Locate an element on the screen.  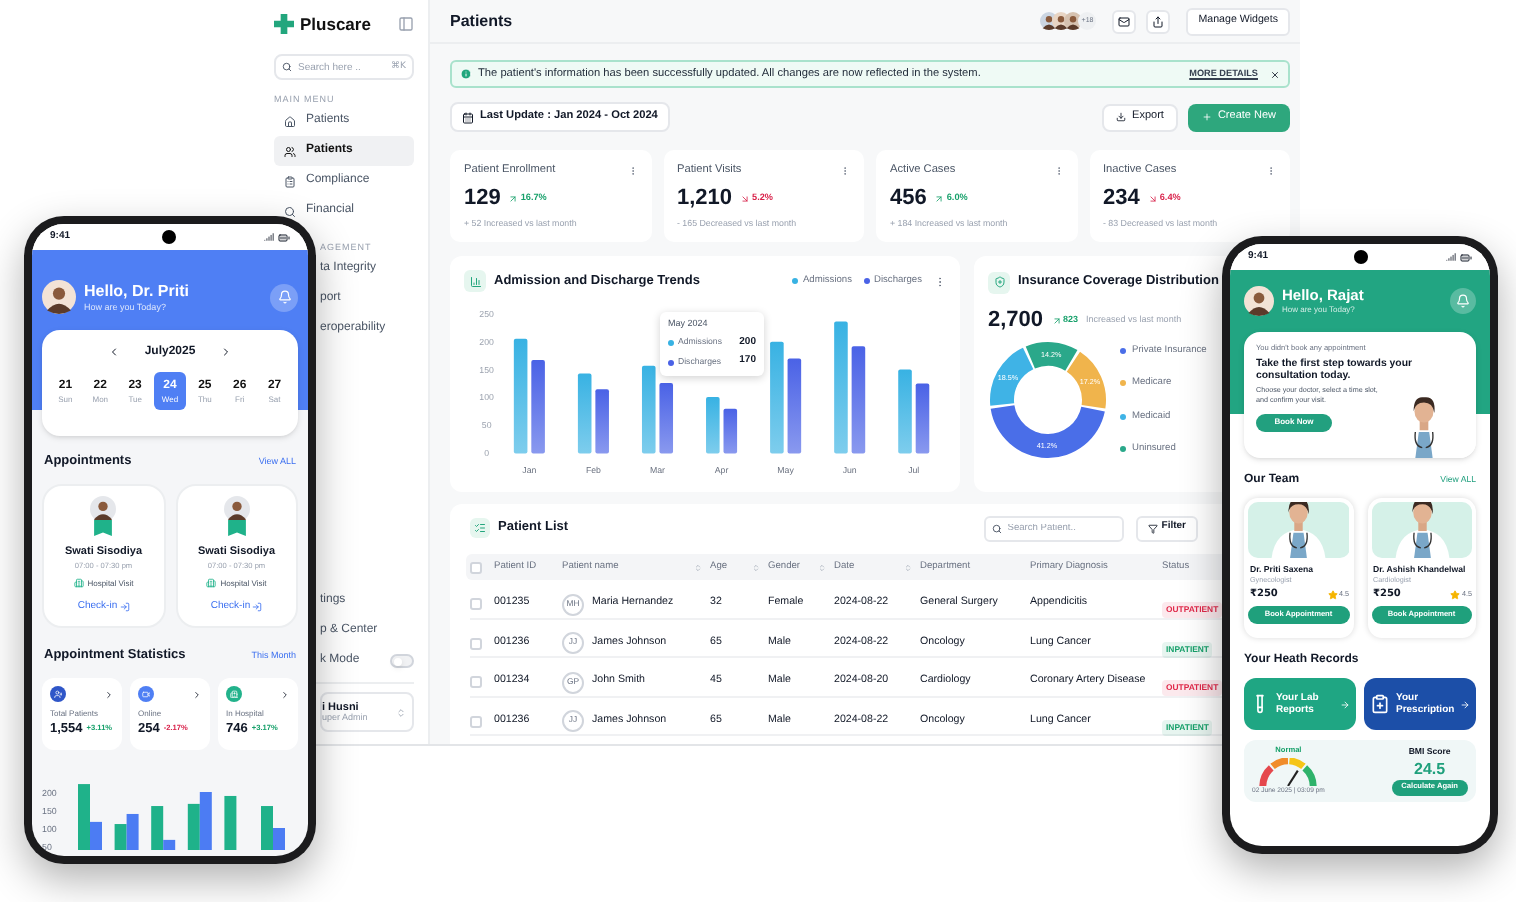
greeting: Hello, Dr. Priti is located at coordinates (136, 291).